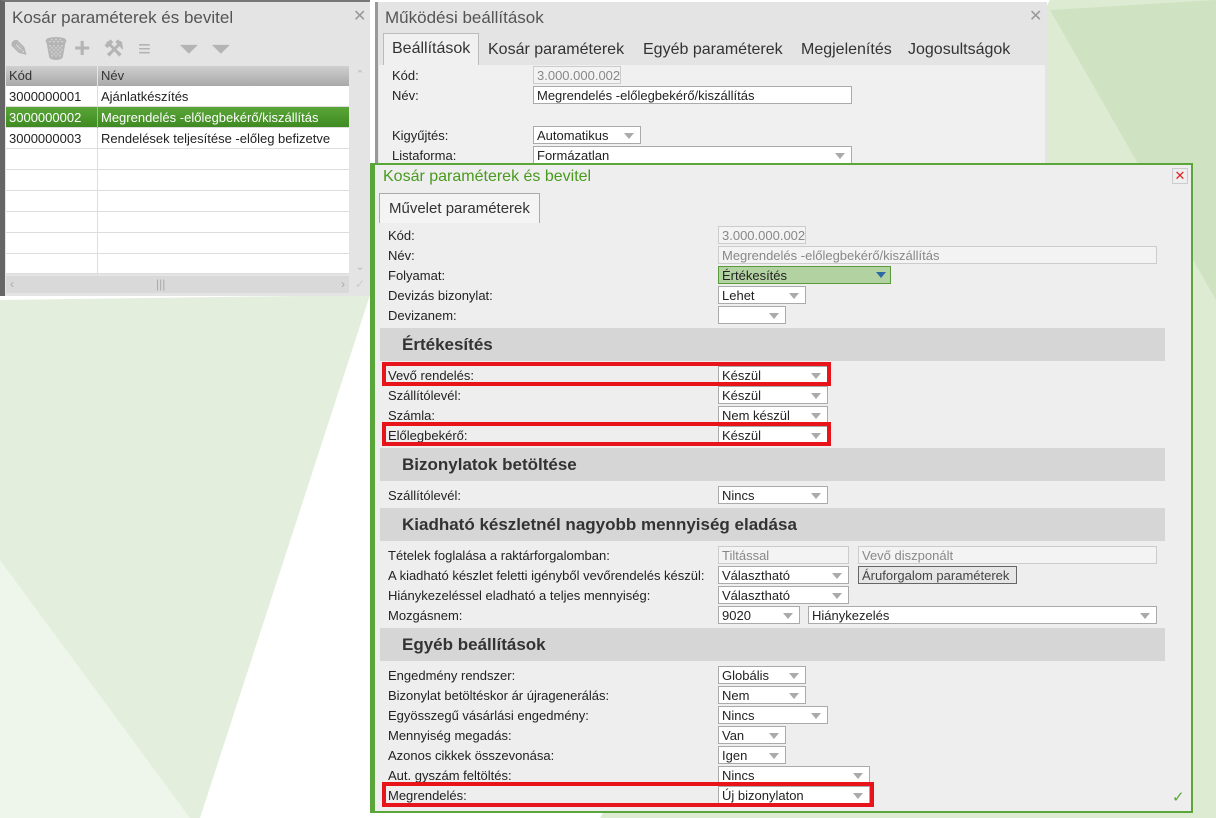 The image size is (1216, 818). I want to click on label: Devizás bizonylat:, so click(440, 295).